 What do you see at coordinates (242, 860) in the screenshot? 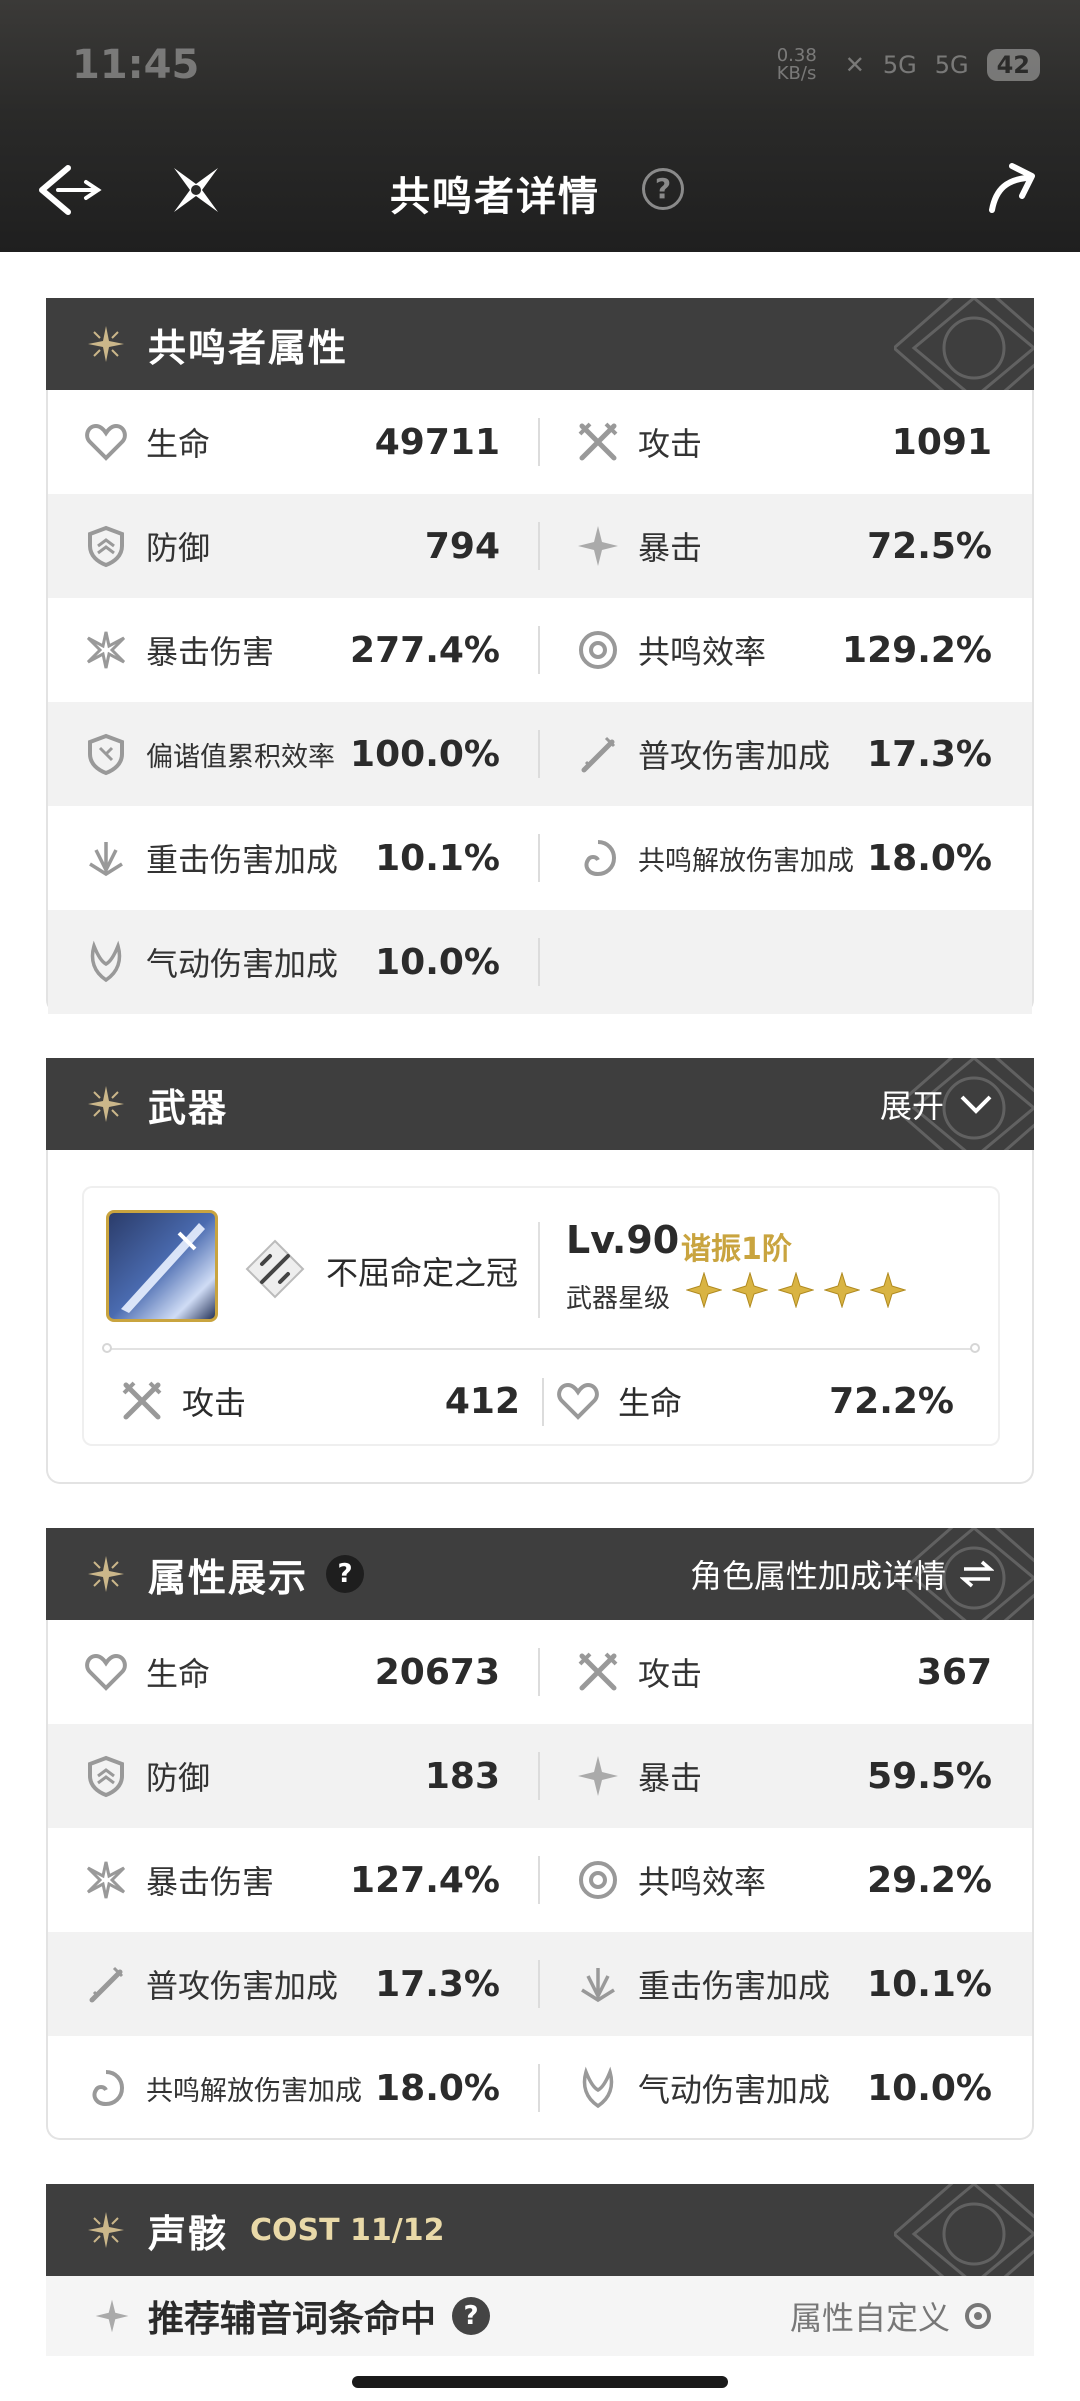
I see `stat-label: 重击伤害加成` at bounding box center [242, 860].